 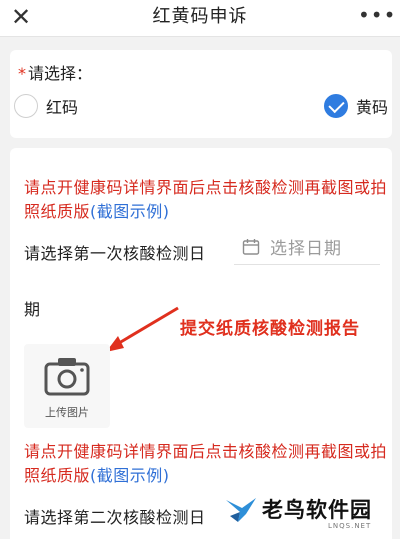 What do you see at coordinates (317, 510) in the screenshot?
I see `watermark-name: 老鸟软件园` at bounding box center [317, 510].